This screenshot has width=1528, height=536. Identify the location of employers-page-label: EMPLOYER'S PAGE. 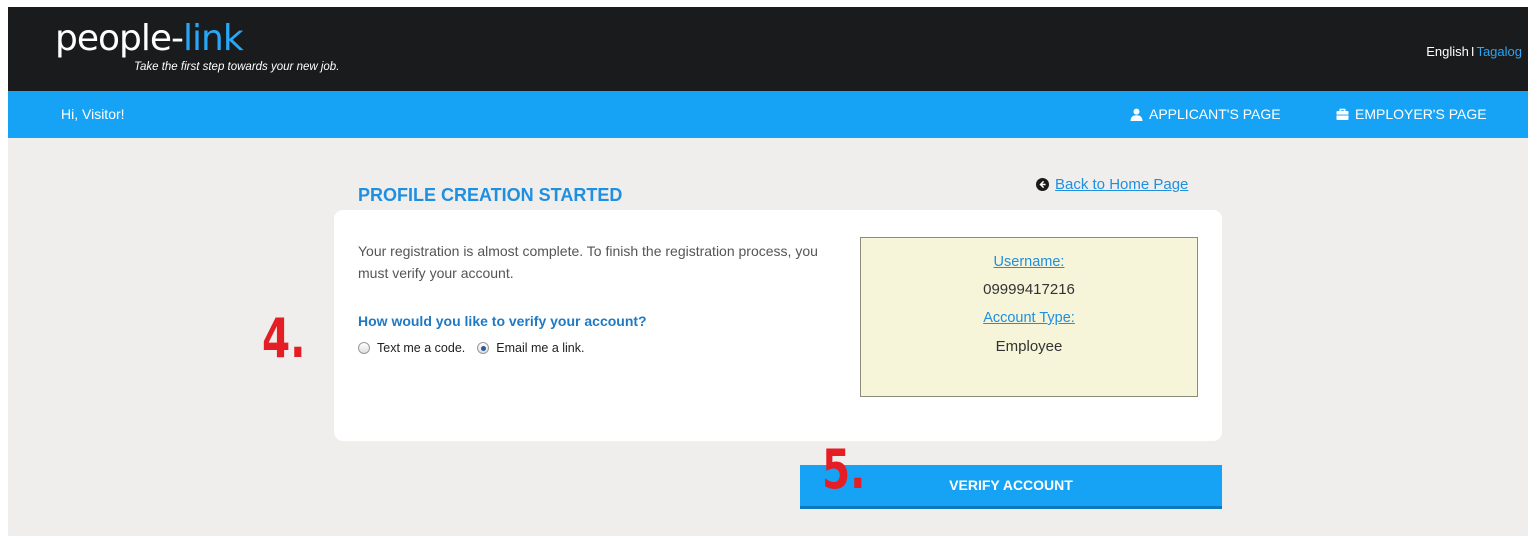
(1421, 114).